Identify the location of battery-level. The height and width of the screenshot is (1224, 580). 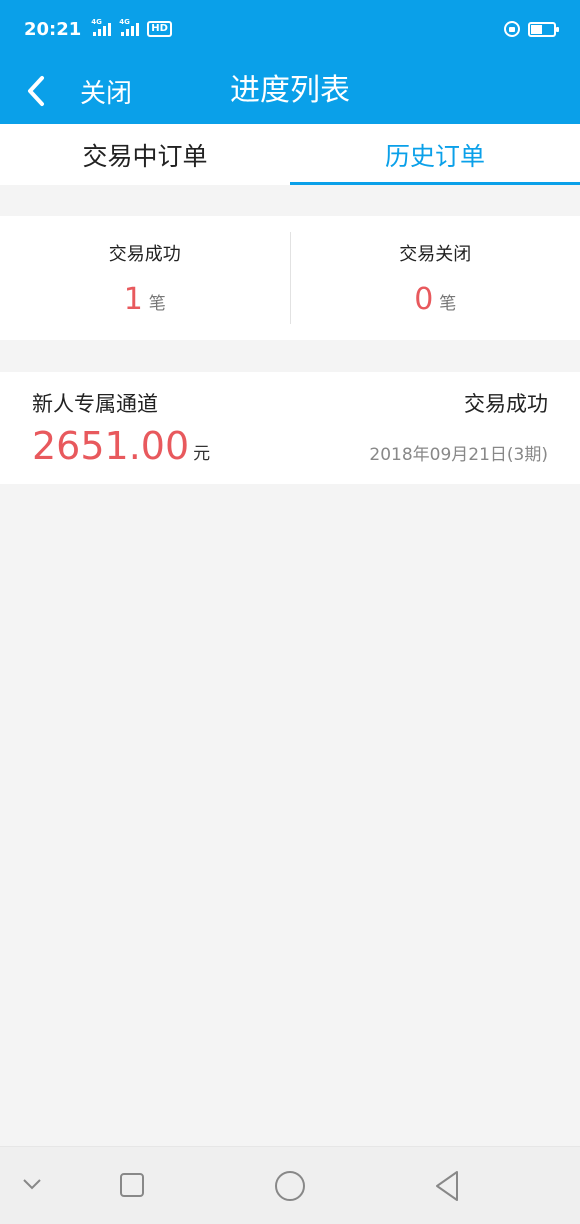
(536, 29).